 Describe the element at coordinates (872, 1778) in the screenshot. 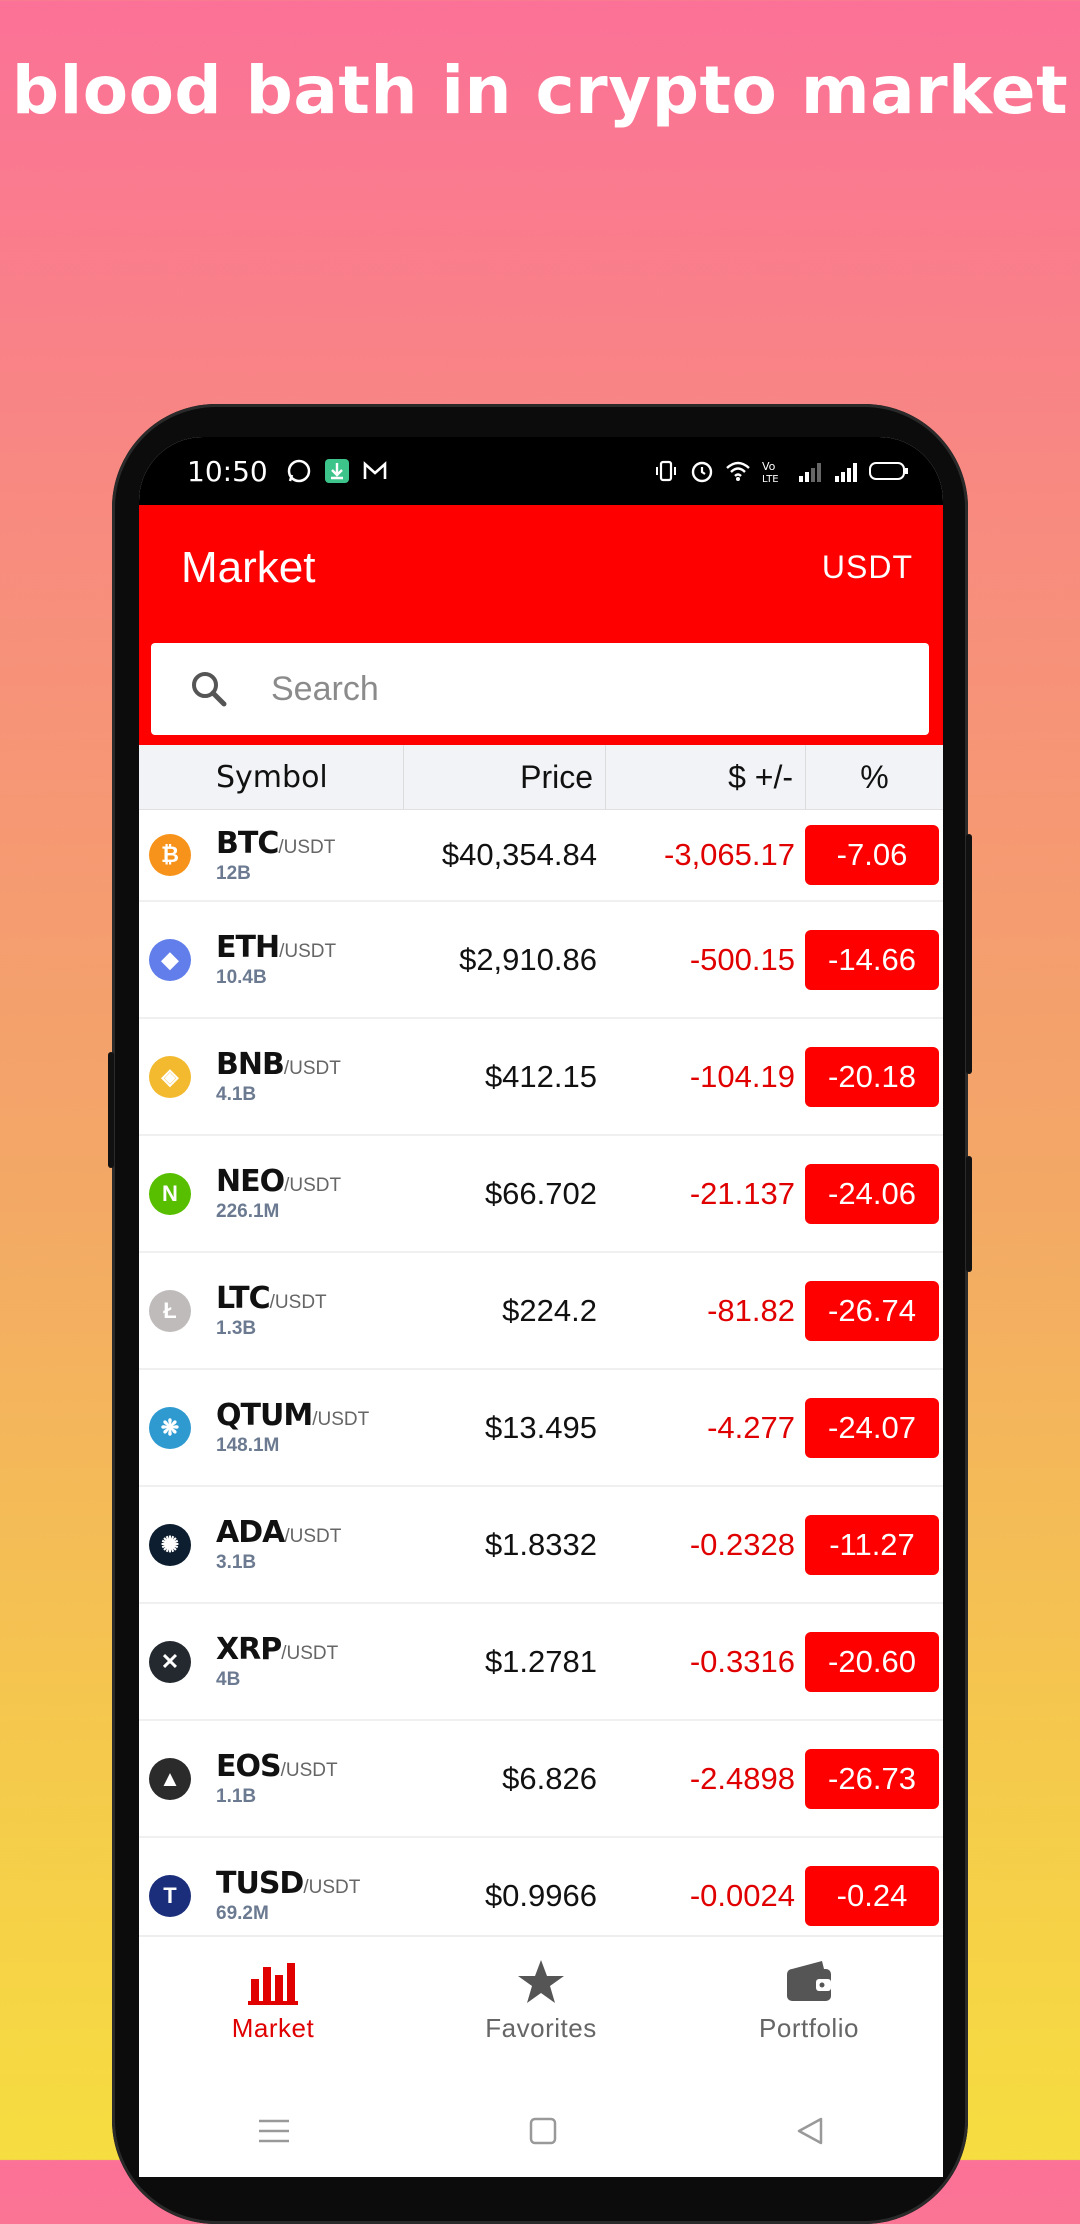

I see `row-percent-badge: -26.73` at that location.